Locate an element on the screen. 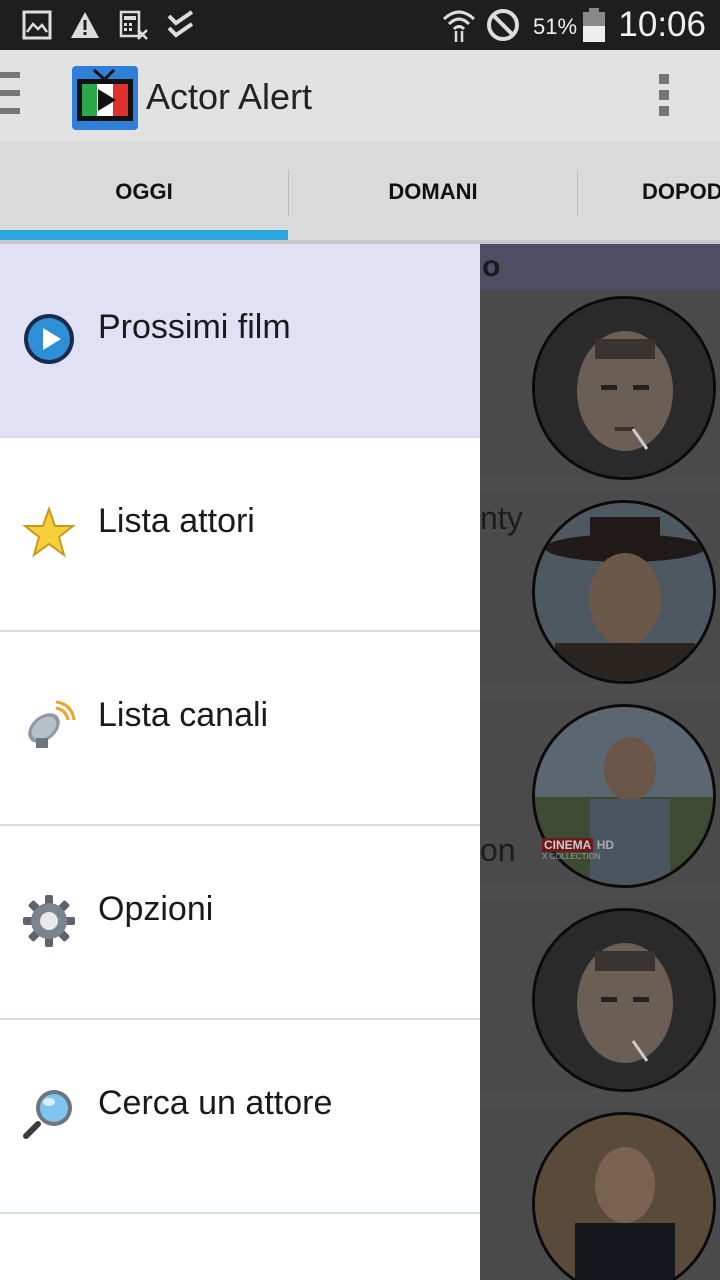 The image size is (720, 1280). drawer-item-label: Opzioni is located at coordinates (156, 909).